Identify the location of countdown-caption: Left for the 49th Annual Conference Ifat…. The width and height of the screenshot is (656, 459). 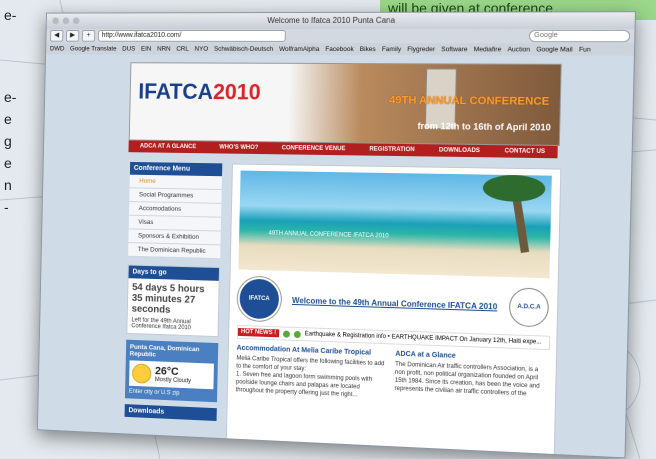
(161, 324).